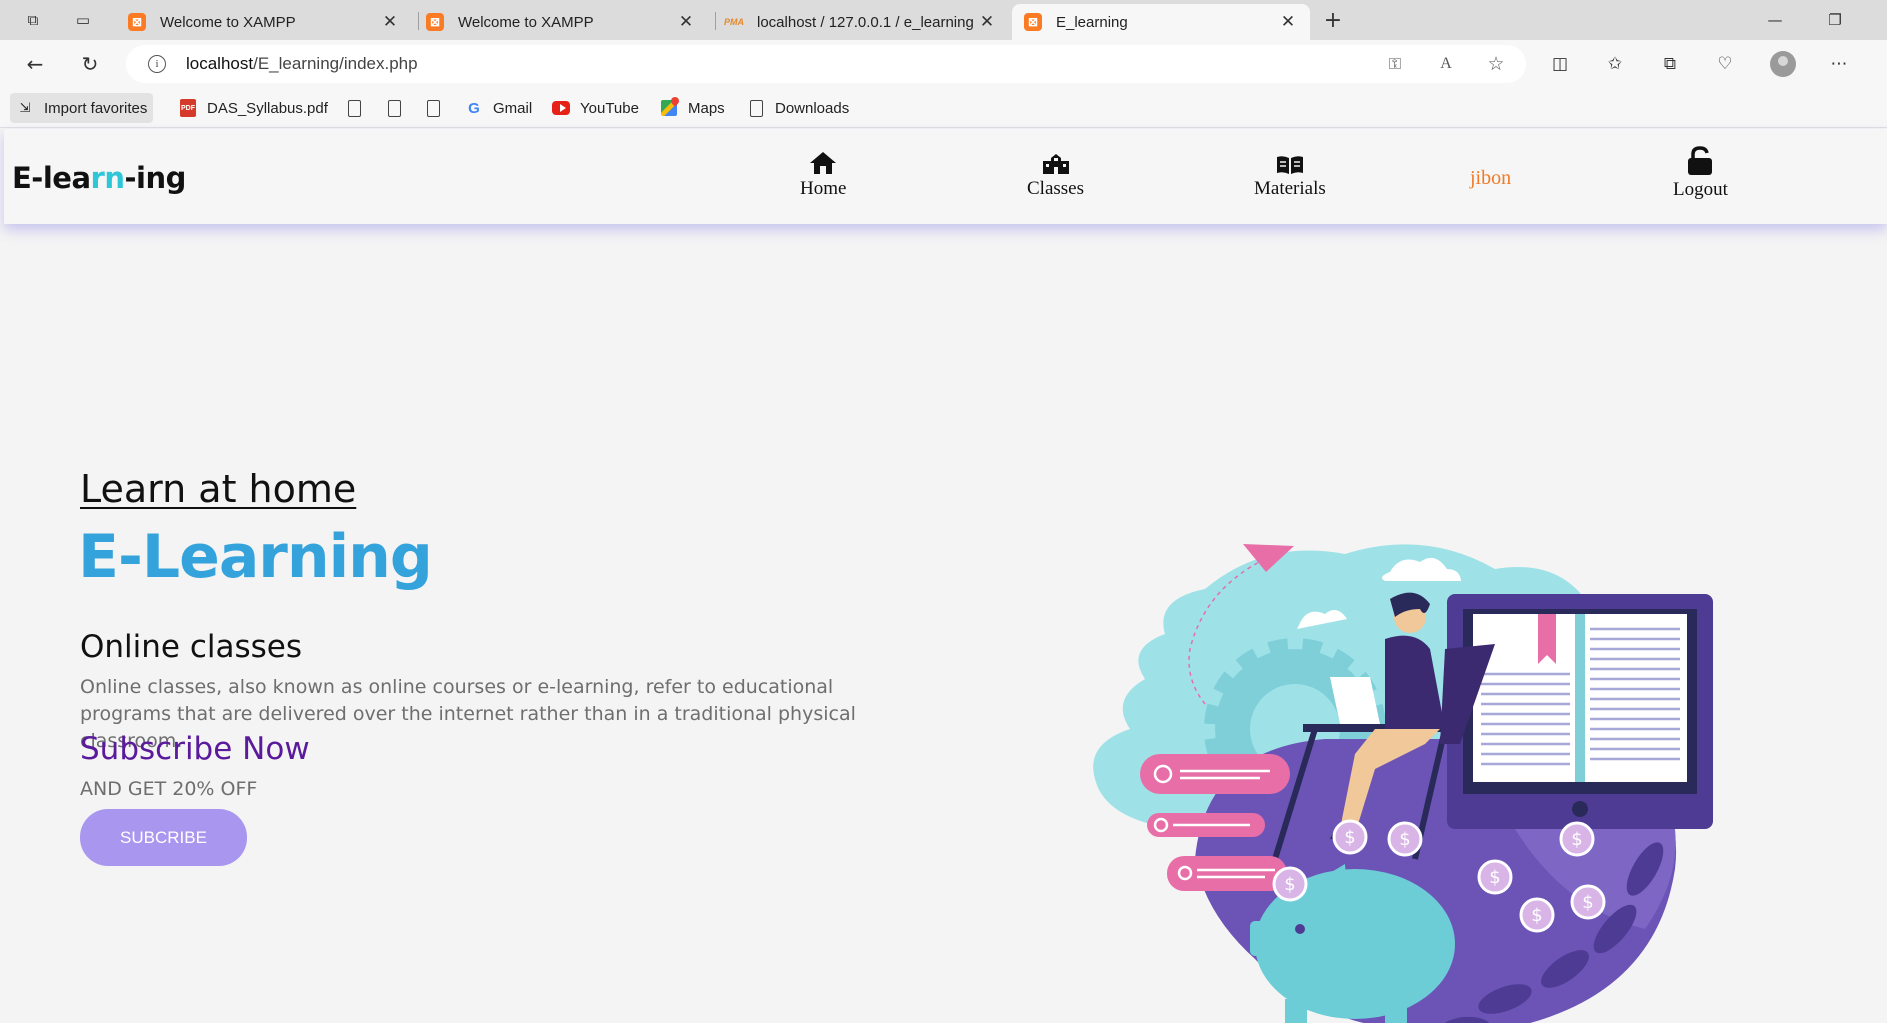 Image resolution: width=1887 pixels, height=1023 pixels. I want to click on browser-tab-active: ⊠ E_learning ✕, so click(1161, 22).